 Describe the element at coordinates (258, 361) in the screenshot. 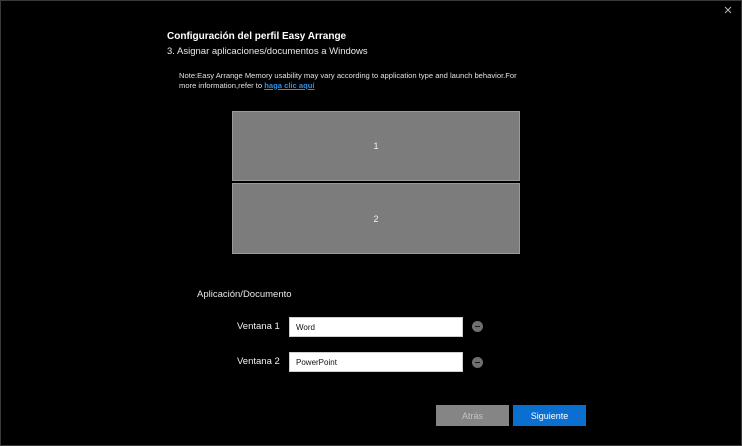

I see `window-2-label: Ventana 2` at that location.